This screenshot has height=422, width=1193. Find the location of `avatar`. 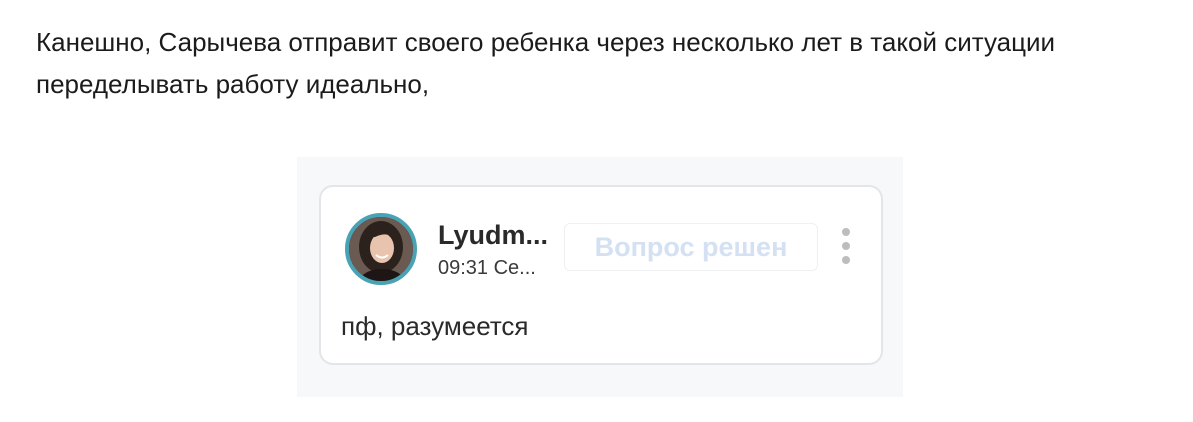

avatar is located at coordinates (381, 249).